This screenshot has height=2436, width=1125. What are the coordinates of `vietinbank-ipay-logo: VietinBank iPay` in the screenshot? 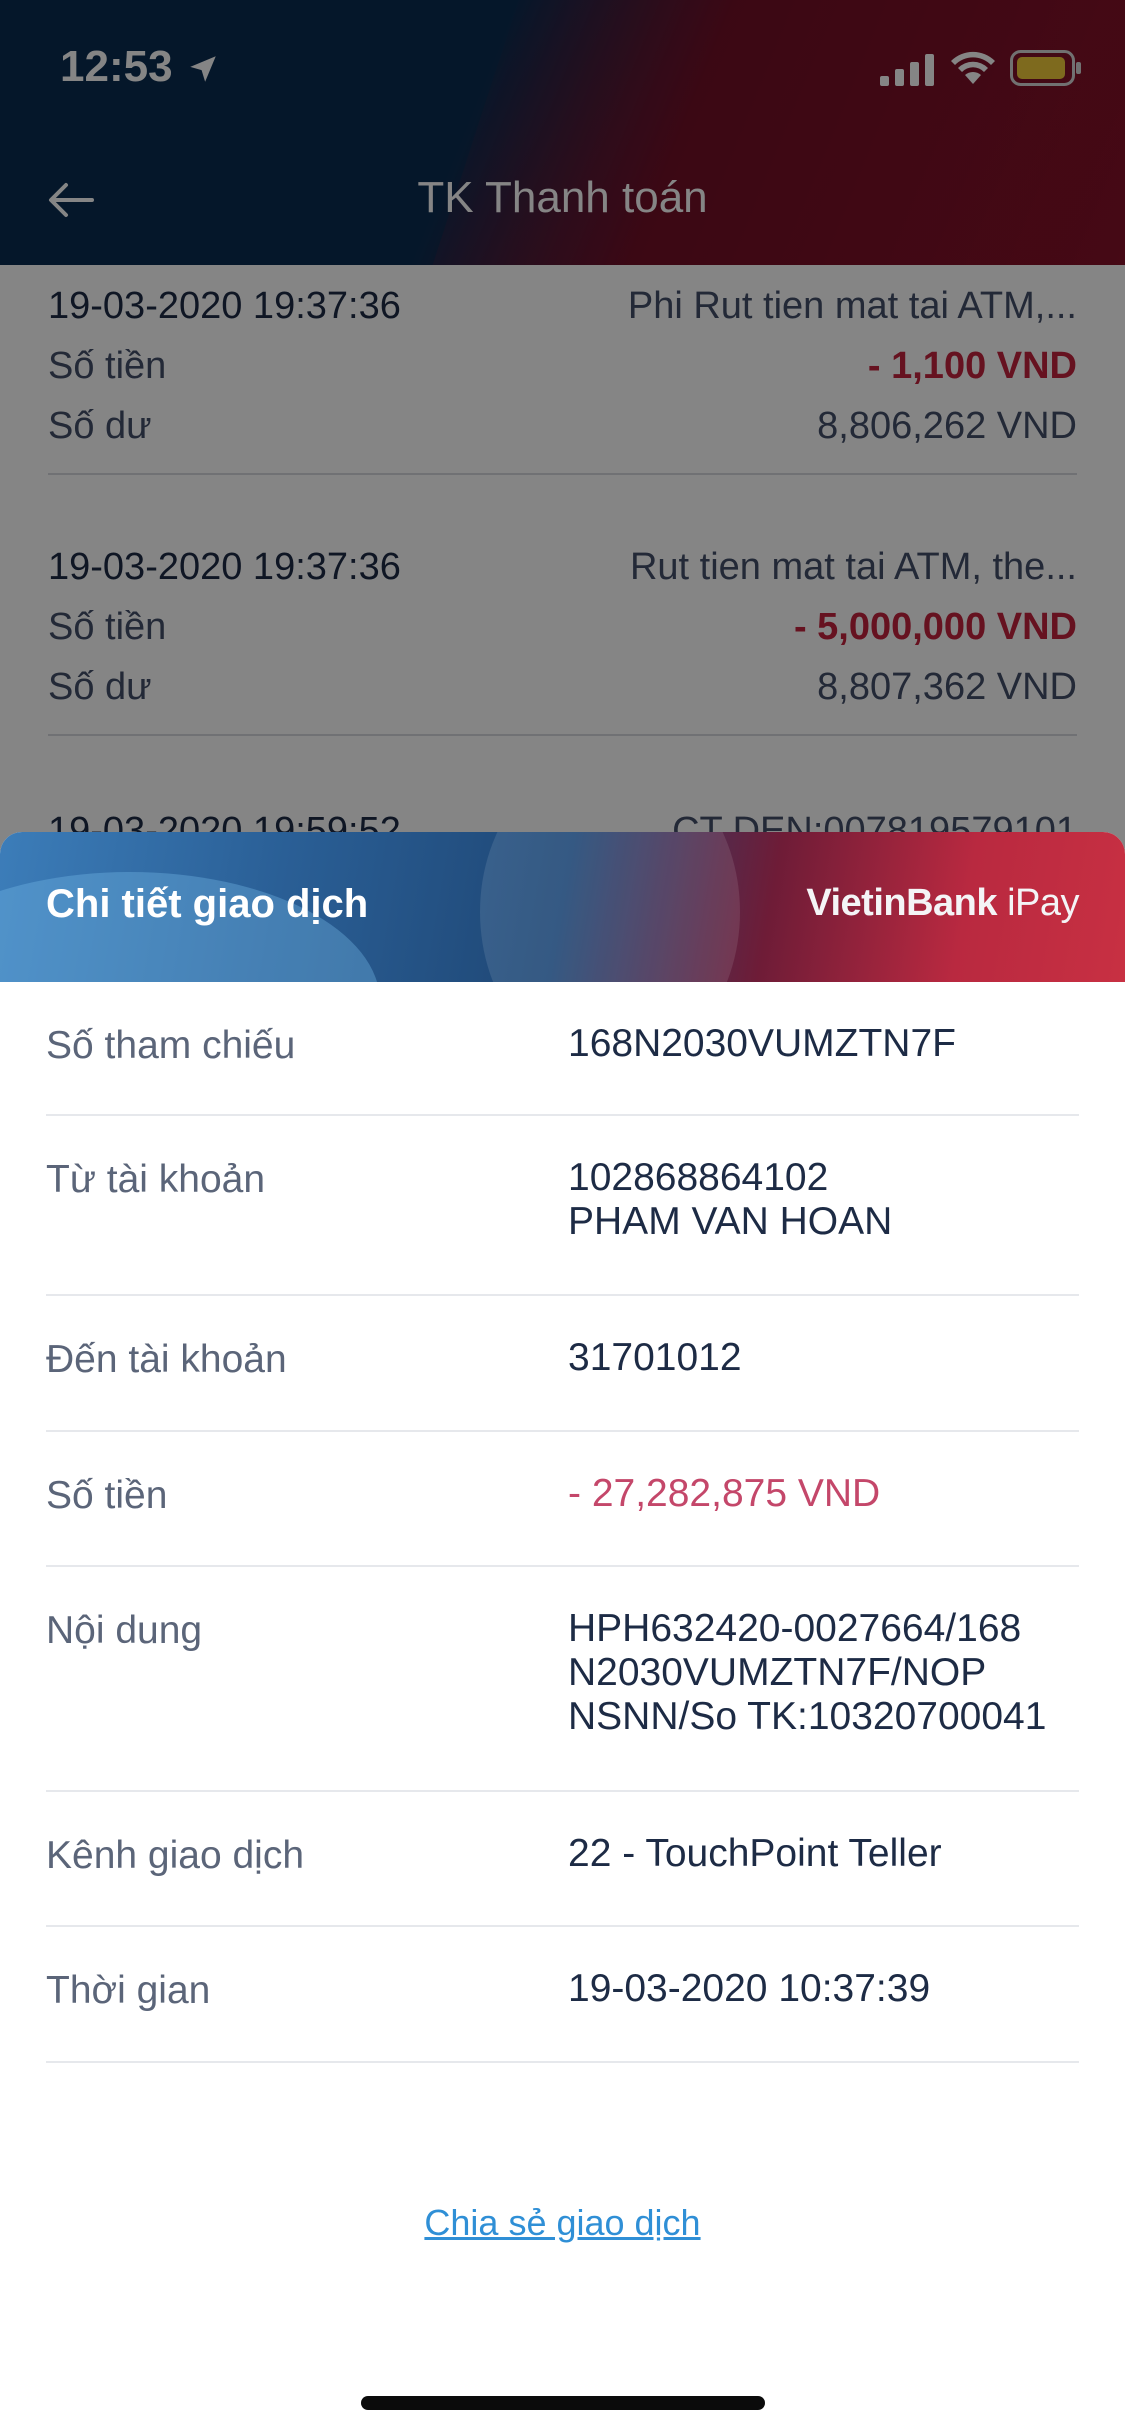 It's located at (942, 903).